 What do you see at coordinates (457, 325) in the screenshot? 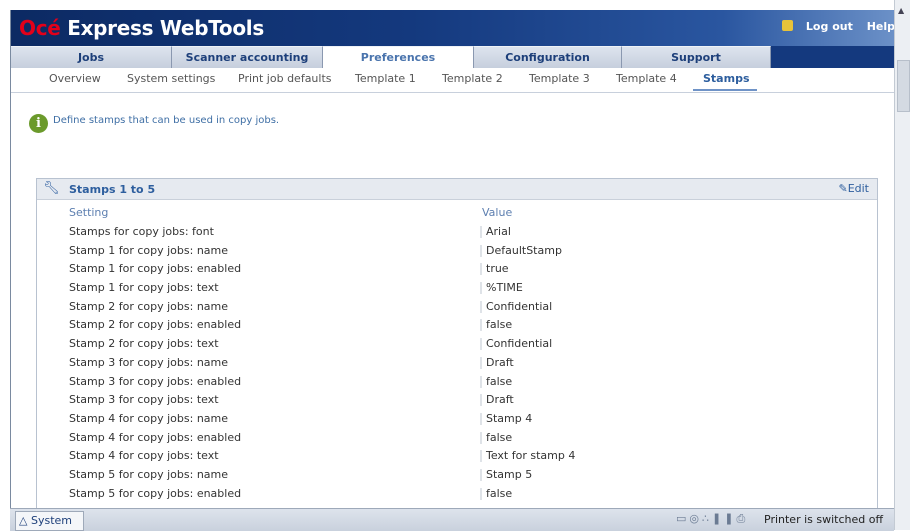
I see `table-row: Stamp 2 for copy jobs: enabled false` at bounding box center [457, 325].